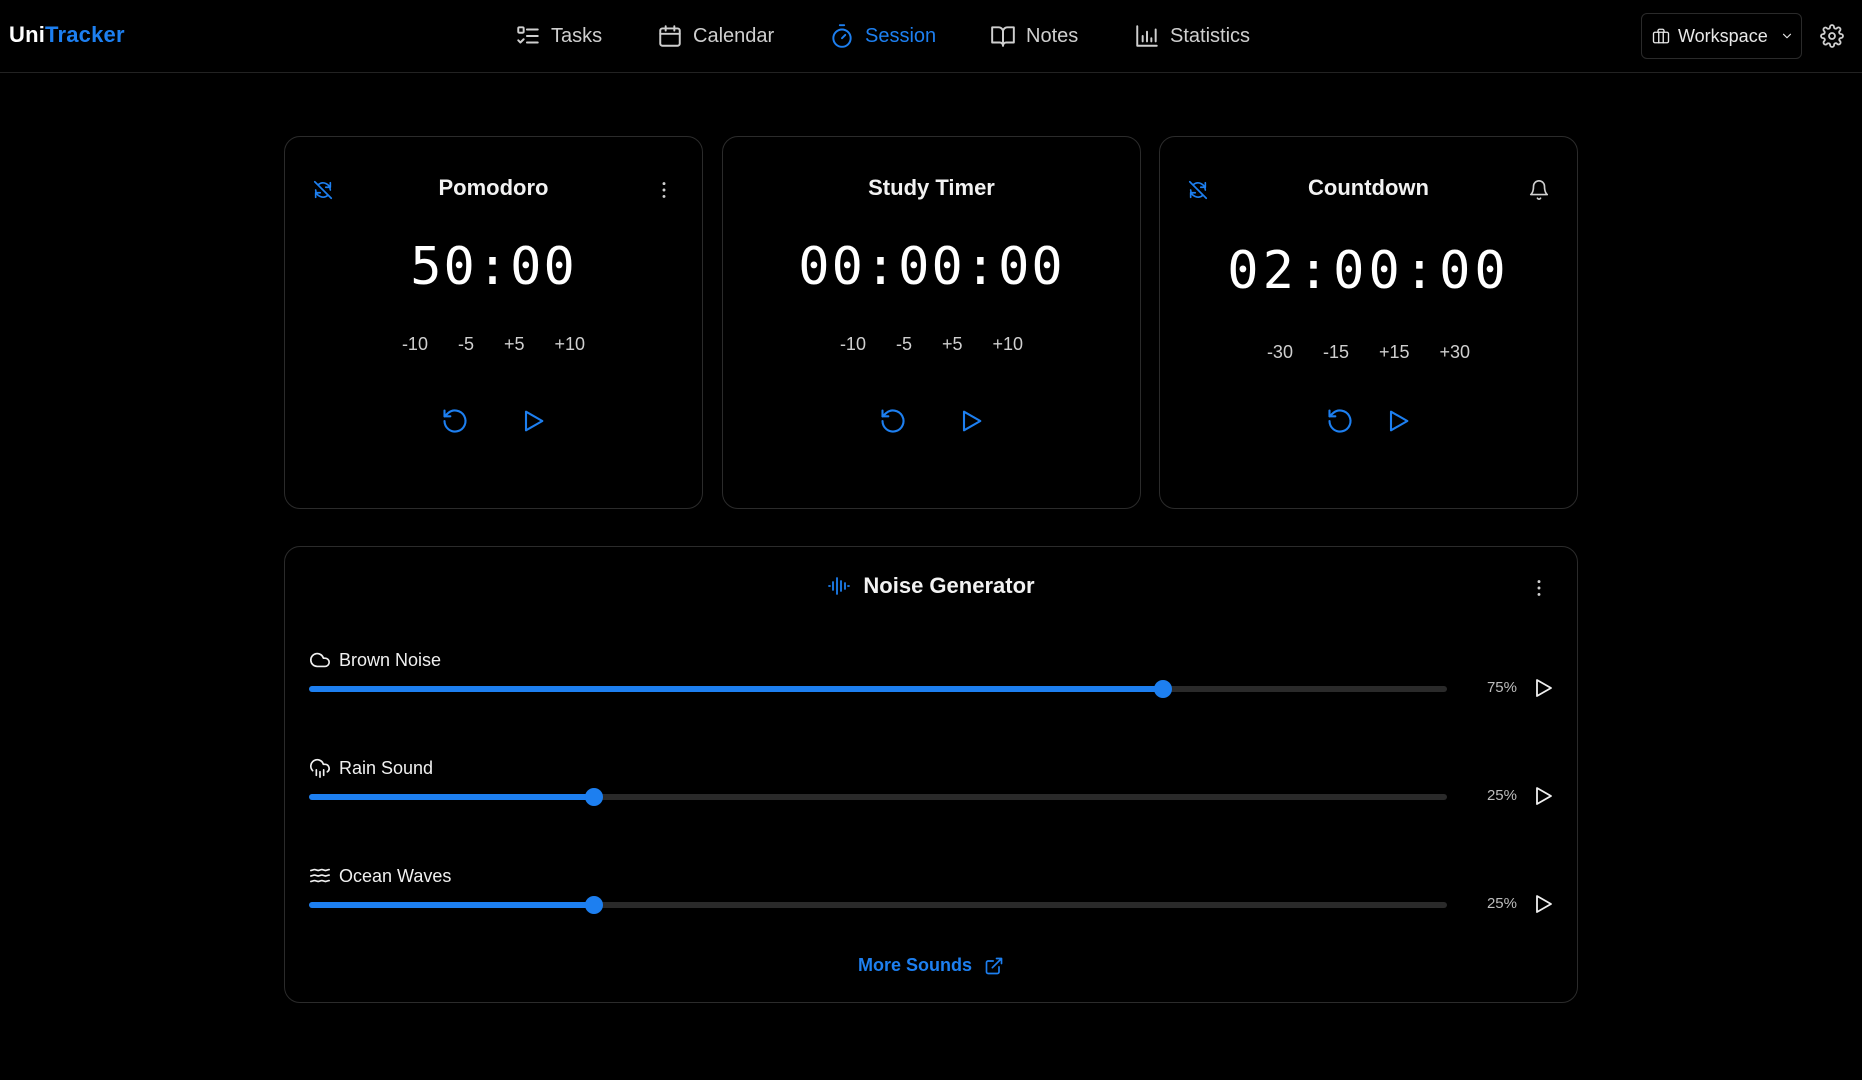 The height and width of the screenshot is (1080, 1862). I want to click on pomodoro-title: Pomodoro, so click(493, 187).